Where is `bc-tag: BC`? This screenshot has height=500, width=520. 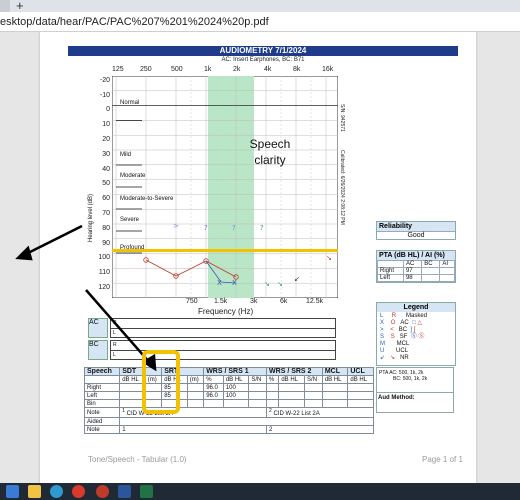 bc-tag: BC is located at coordinates (98, 350).